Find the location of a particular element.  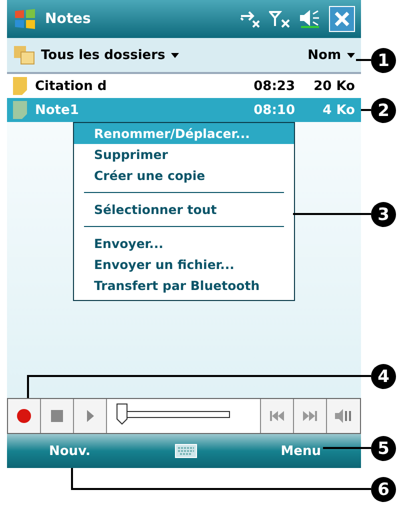

callout-number: 3 is located at coordinates (383, 214).